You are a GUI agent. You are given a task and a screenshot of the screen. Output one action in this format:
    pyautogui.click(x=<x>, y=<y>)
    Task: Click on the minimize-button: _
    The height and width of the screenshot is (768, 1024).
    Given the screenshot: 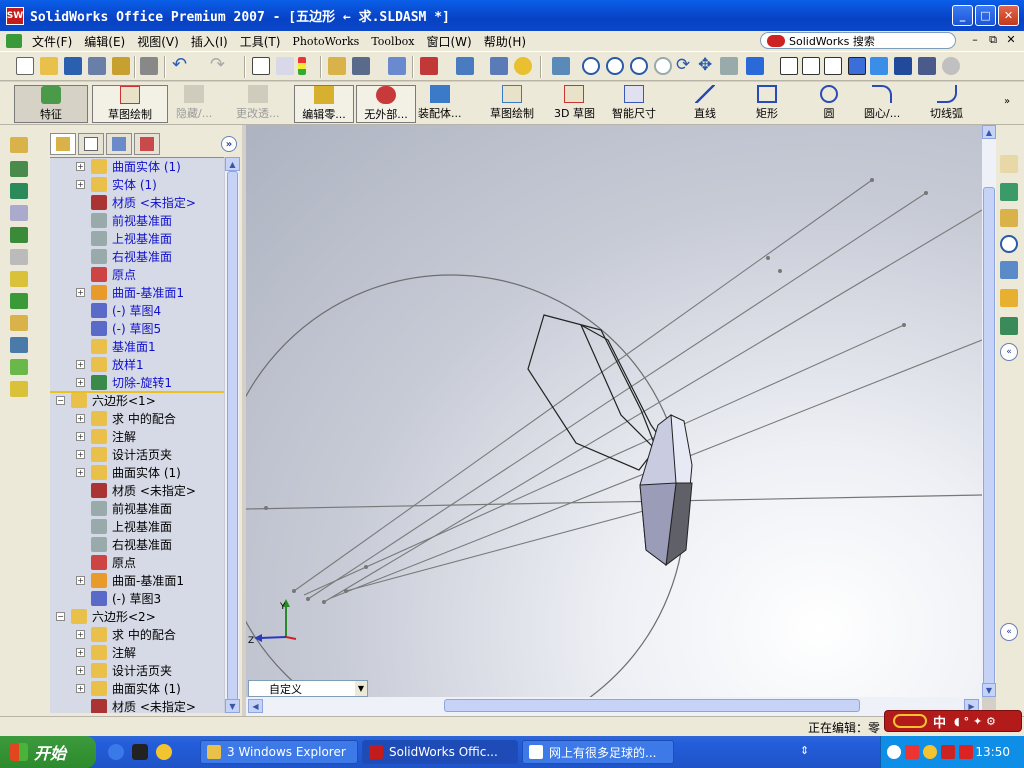 What is the action you would take?
    pyautogui.click(x=962, y=15)
    